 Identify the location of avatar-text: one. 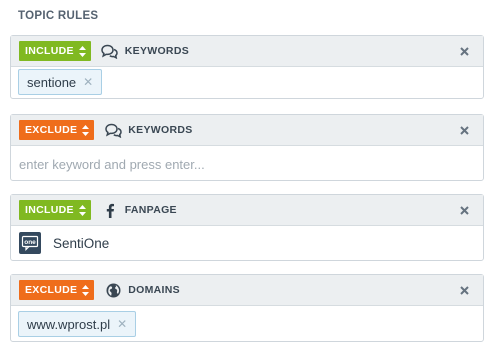
(30, 242).